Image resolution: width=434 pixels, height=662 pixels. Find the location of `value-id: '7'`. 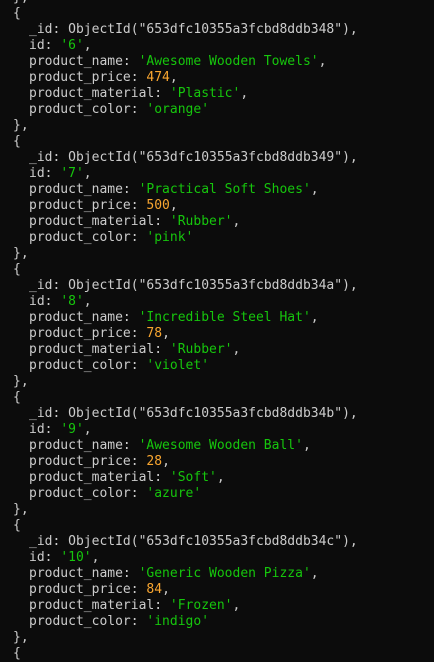

value-id: '7' is located at coordinates (72, 173).